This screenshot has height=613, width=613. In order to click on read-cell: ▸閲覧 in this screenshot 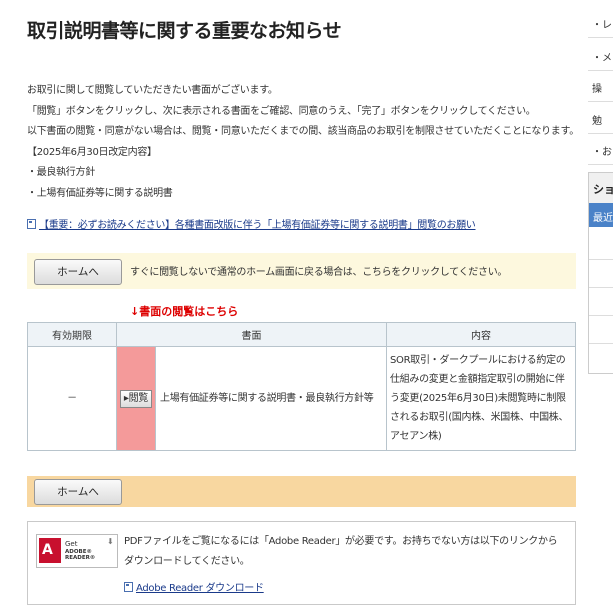, I will do `click(136, 398)`.